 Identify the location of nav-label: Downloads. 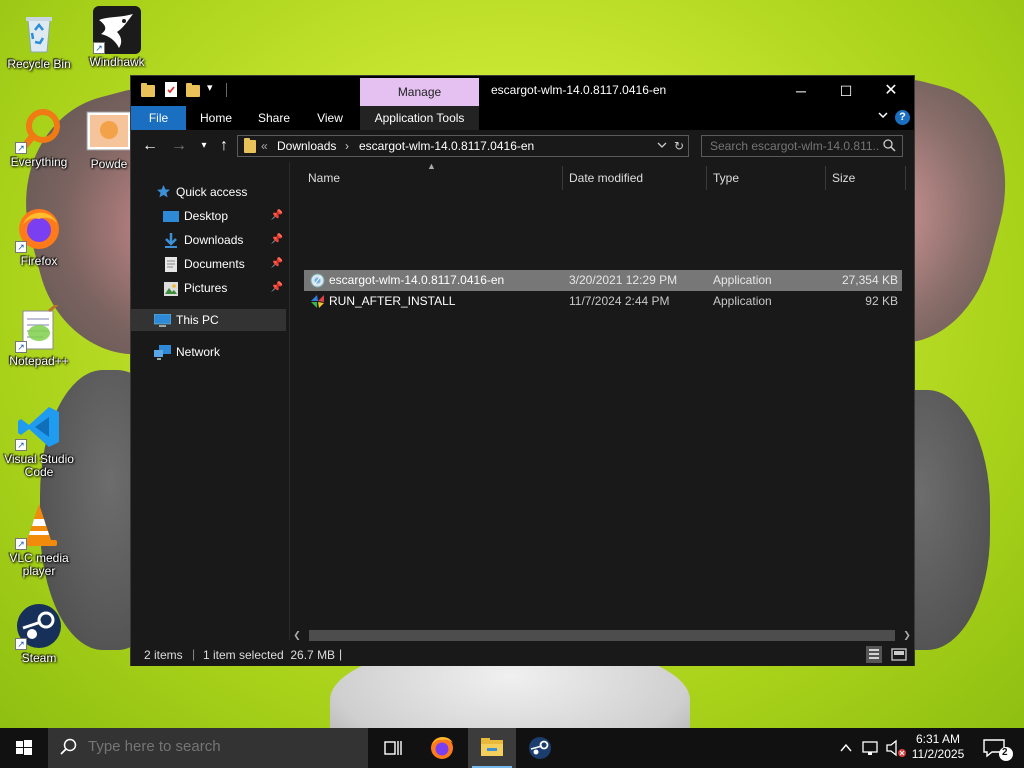
(214, 240).